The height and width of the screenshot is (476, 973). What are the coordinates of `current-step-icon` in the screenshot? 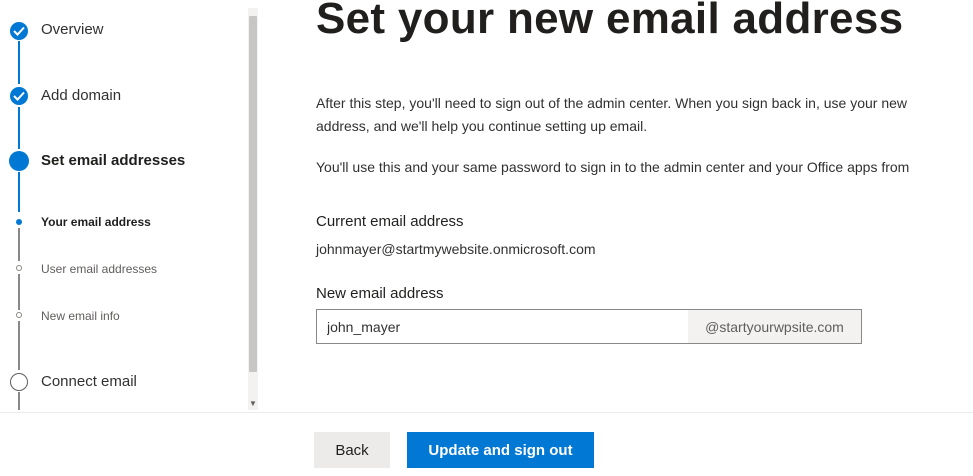 It's located at (19, 161).